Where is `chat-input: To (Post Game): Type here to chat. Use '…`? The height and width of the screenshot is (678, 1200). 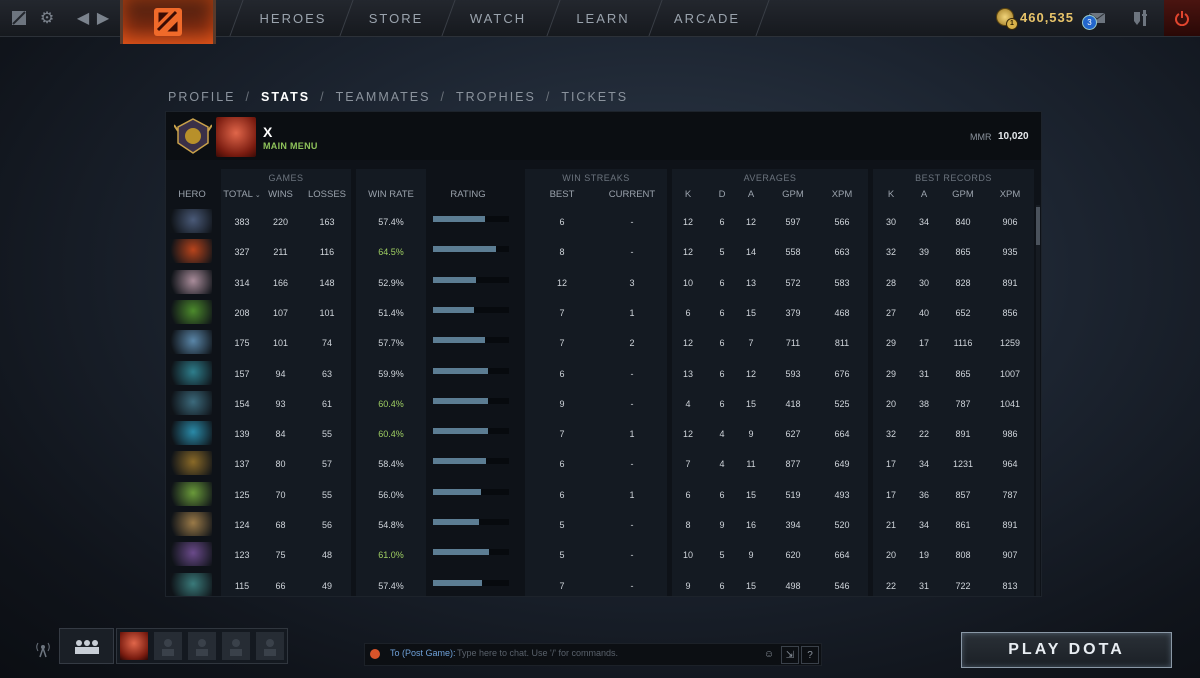 chat-input: To (Post Game): Type here to chat. Use '… is located at coordinates (593, 654).